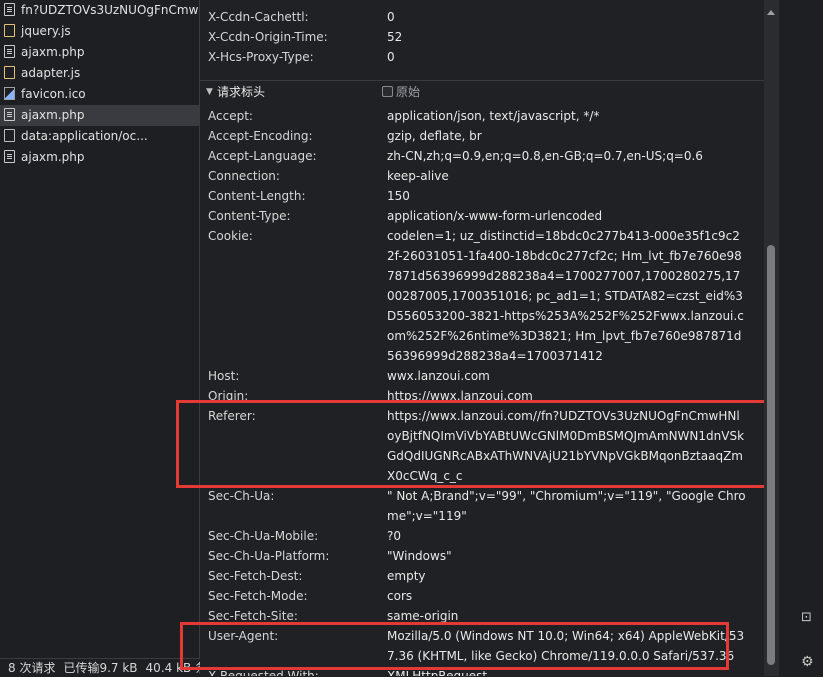 Image resolution: width=823 pixels, height=677 pixels. I want to click on header-row: Sec-Fetch-Mode: cors, so click(310, 596).